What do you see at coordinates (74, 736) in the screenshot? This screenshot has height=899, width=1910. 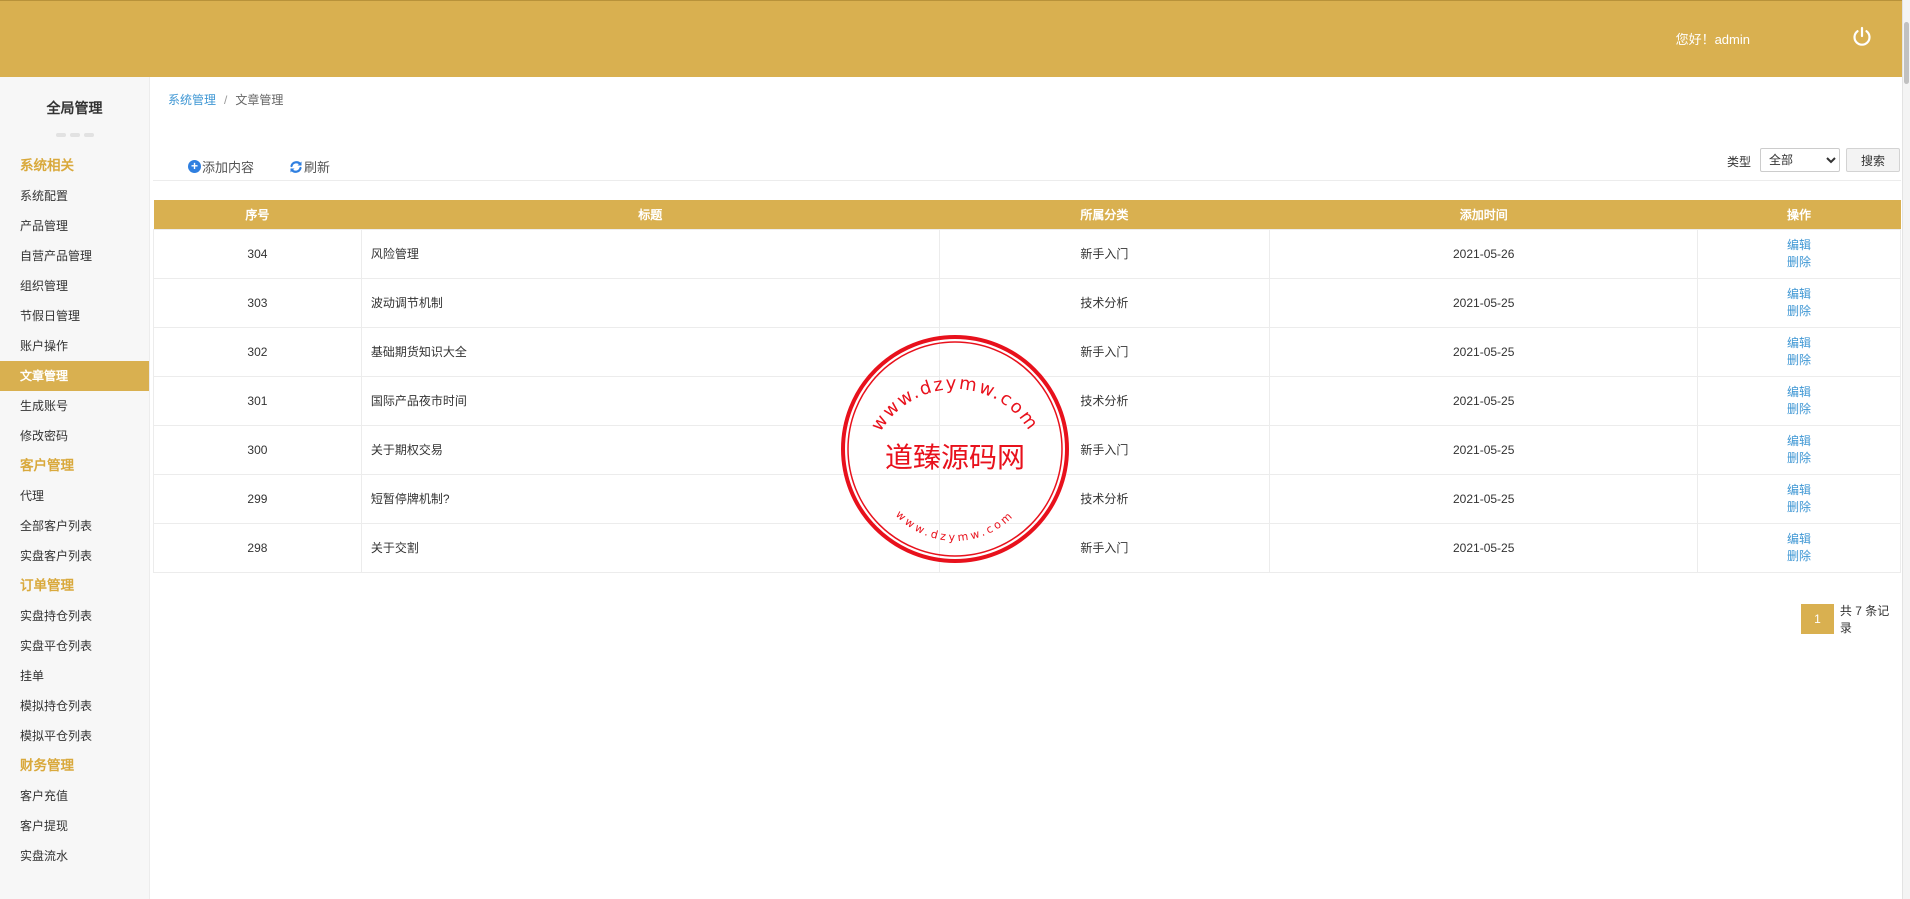 I see `sidebar-item: 模拟平仓列表` at bounding box center [74, 736].